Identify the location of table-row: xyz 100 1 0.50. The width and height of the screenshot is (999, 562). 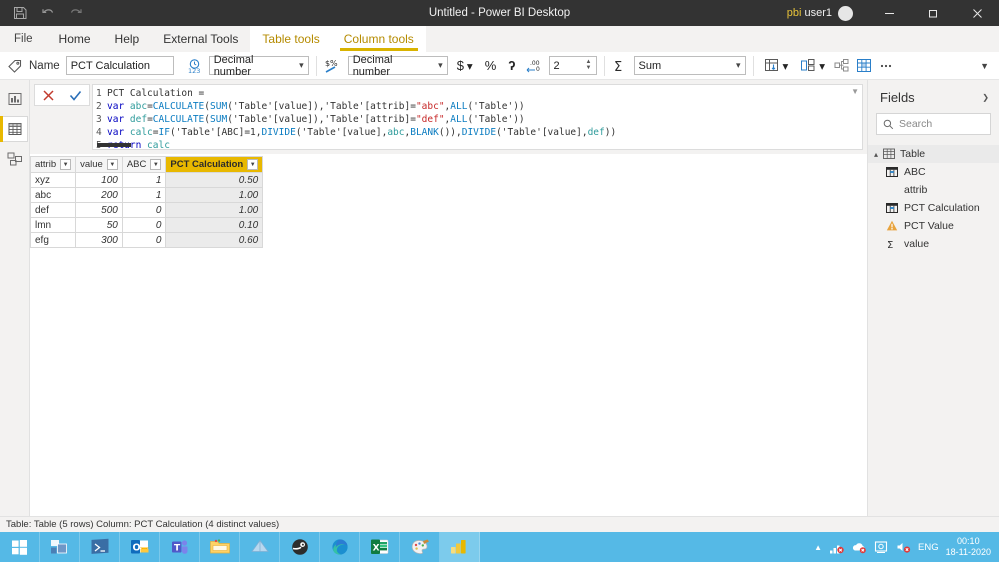
(146, 180).